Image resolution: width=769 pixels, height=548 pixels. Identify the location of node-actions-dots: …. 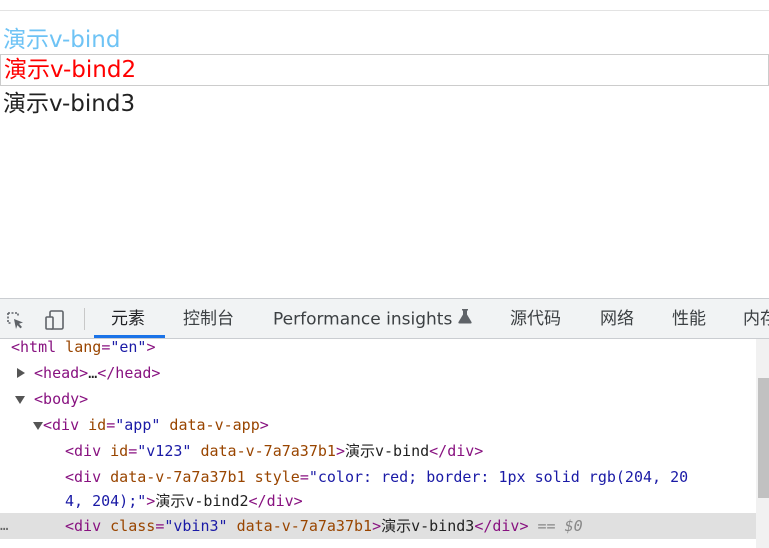
(4, 526).